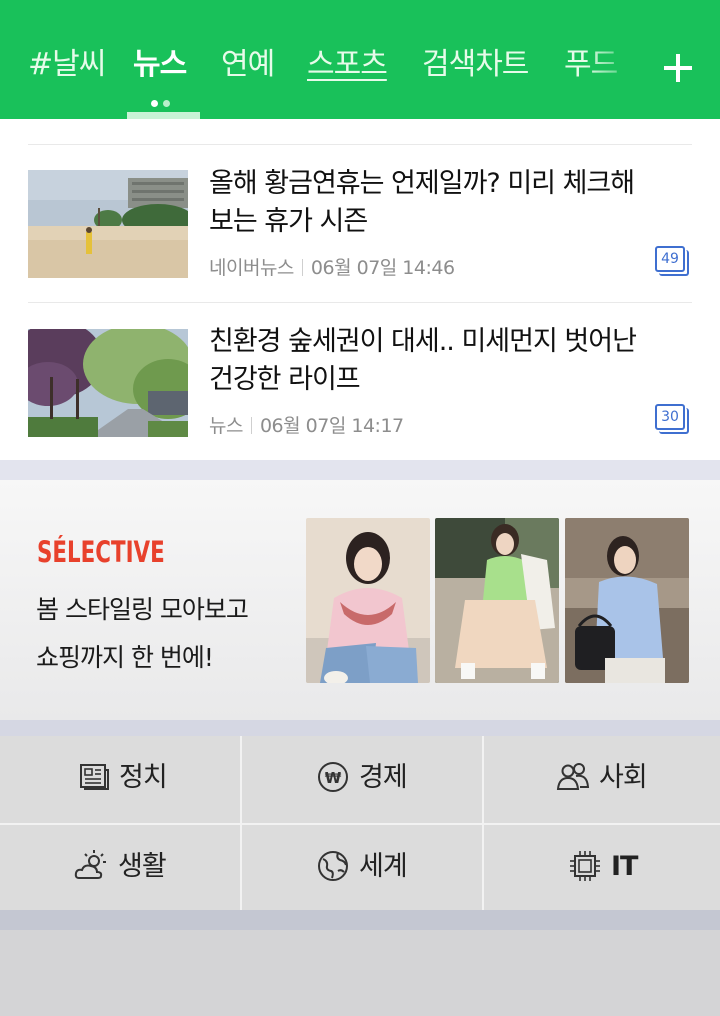  Describe the element at coordinates (347, 65) in the screenshot. I see `tab-sports: 스포츠` at that location.